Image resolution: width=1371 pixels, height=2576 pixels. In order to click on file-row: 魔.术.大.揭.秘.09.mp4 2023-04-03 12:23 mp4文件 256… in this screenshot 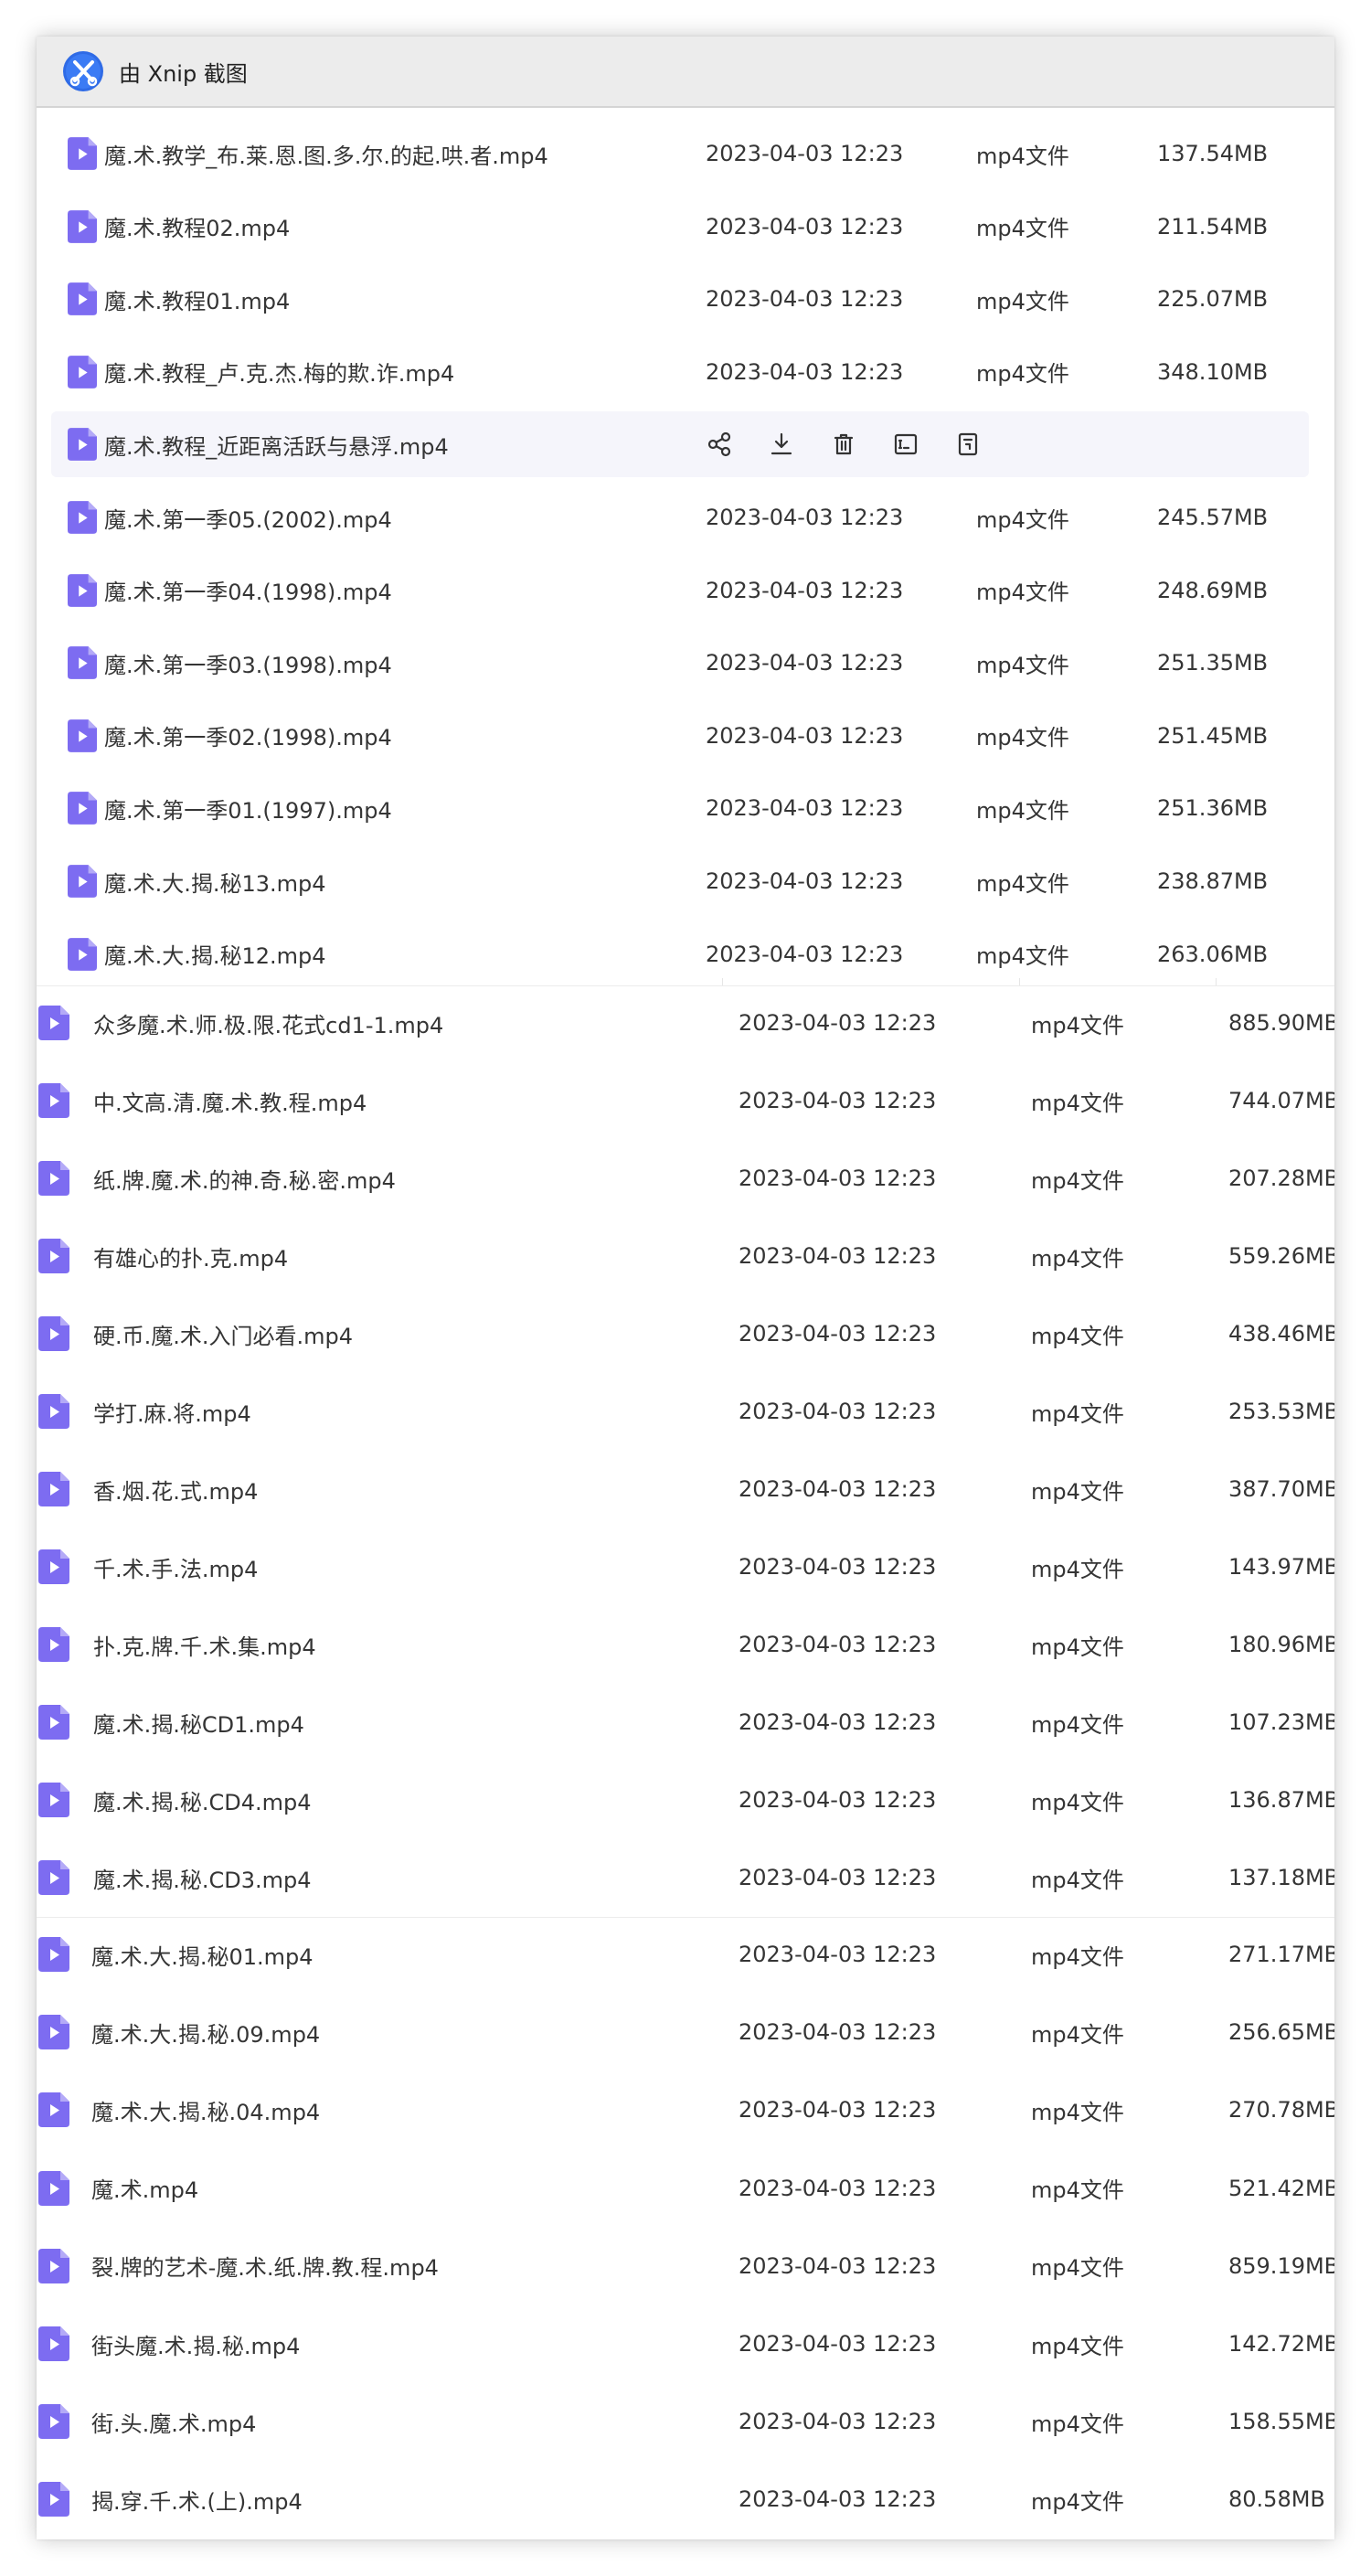, I will do `click(685, 2032)`.